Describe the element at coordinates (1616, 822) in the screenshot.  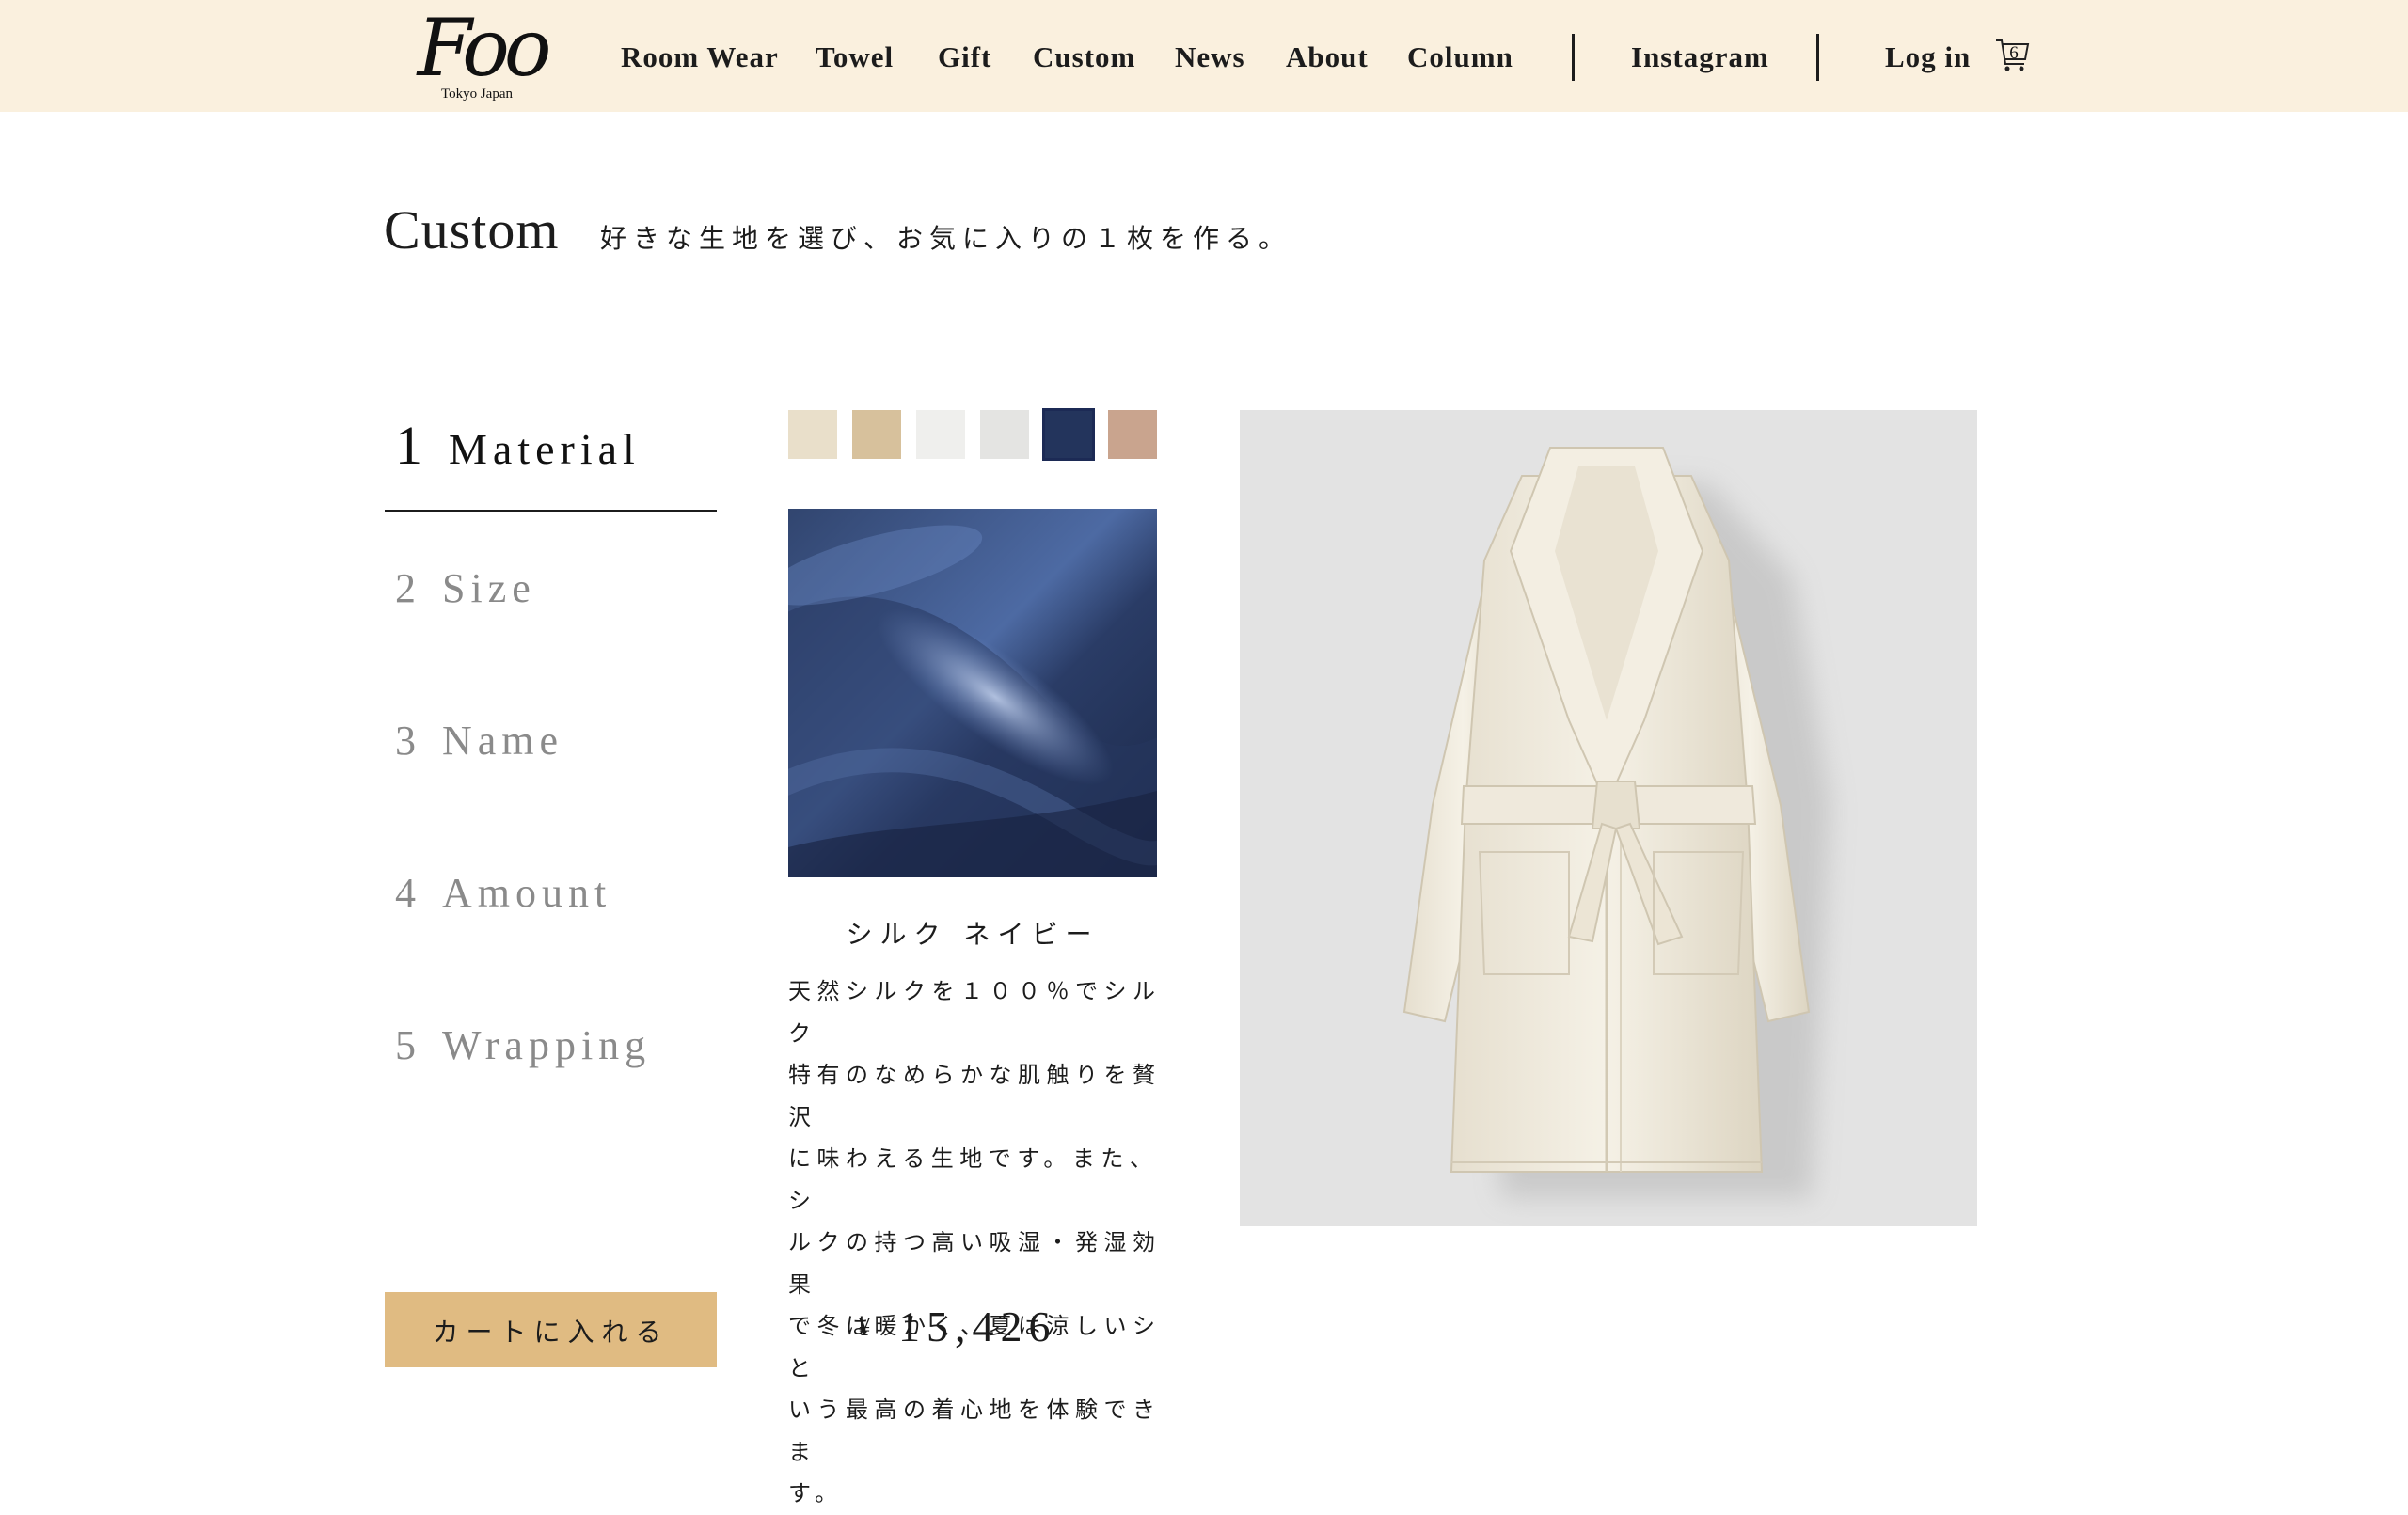
I see `bathrobe-image` at that location.